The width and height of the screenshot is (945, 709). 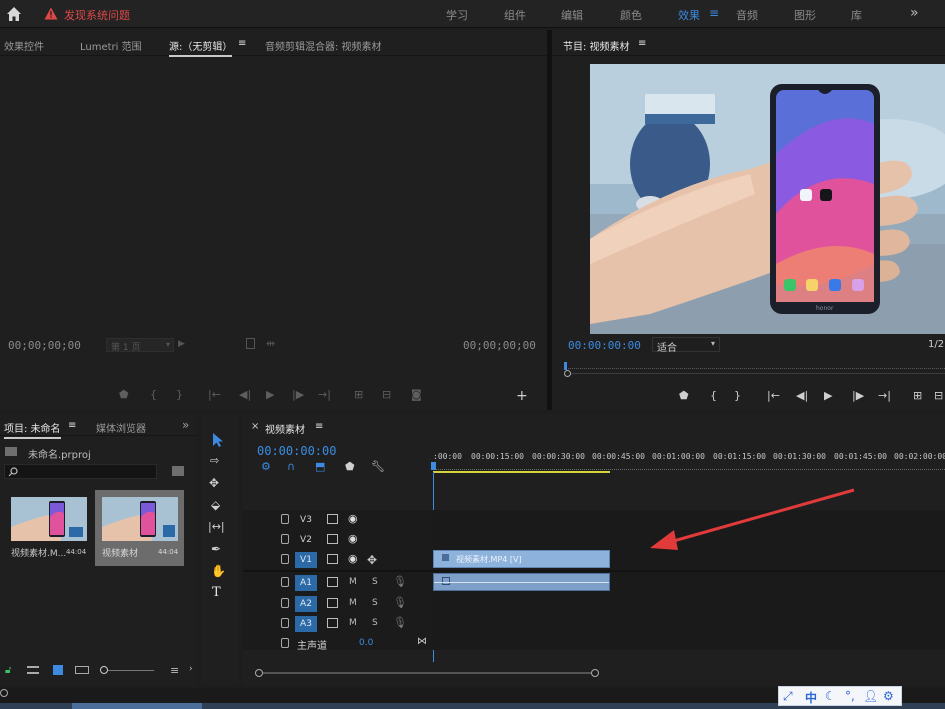 What do you see at coordinates (242, 43) in the screenshot?
I see `source-panel-menu-icon: ≡` at bounding box center [242, 43].